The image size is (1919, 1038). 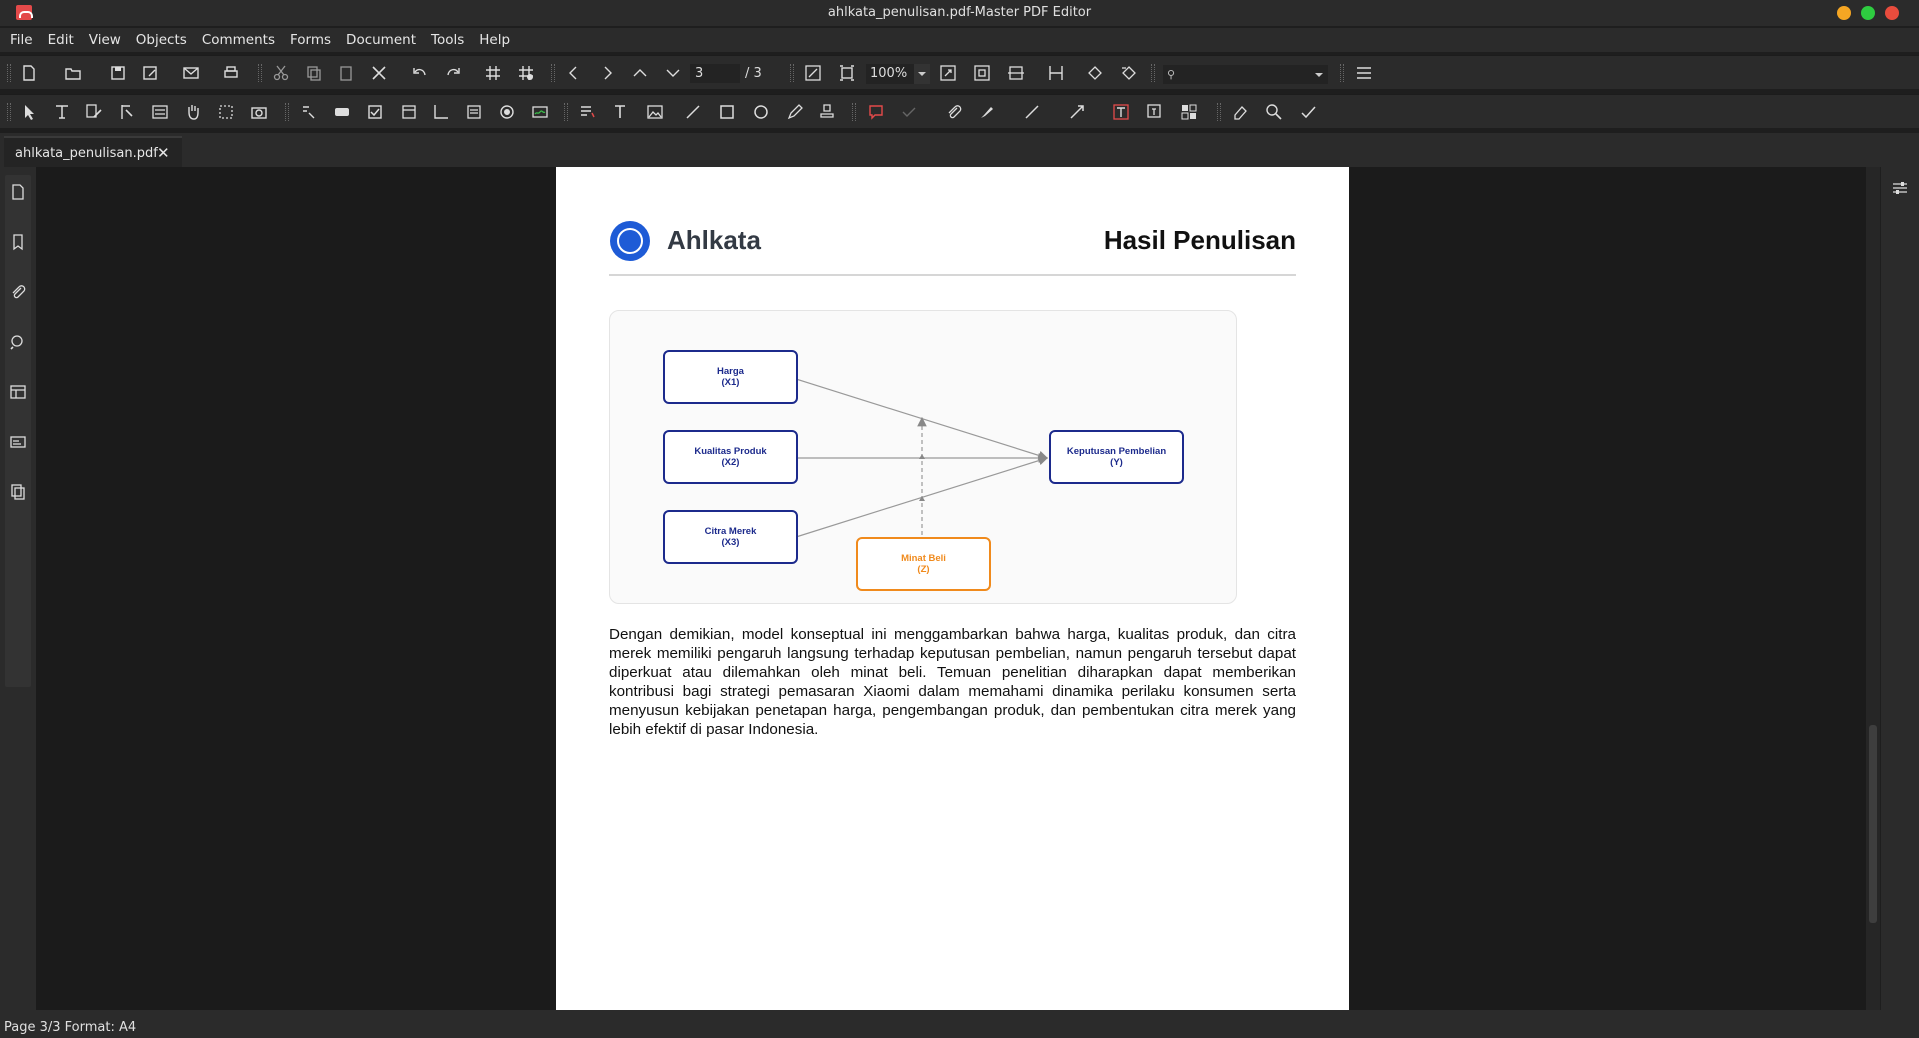 I want to click on fields-panel-icon, so click(x=18, y=442).